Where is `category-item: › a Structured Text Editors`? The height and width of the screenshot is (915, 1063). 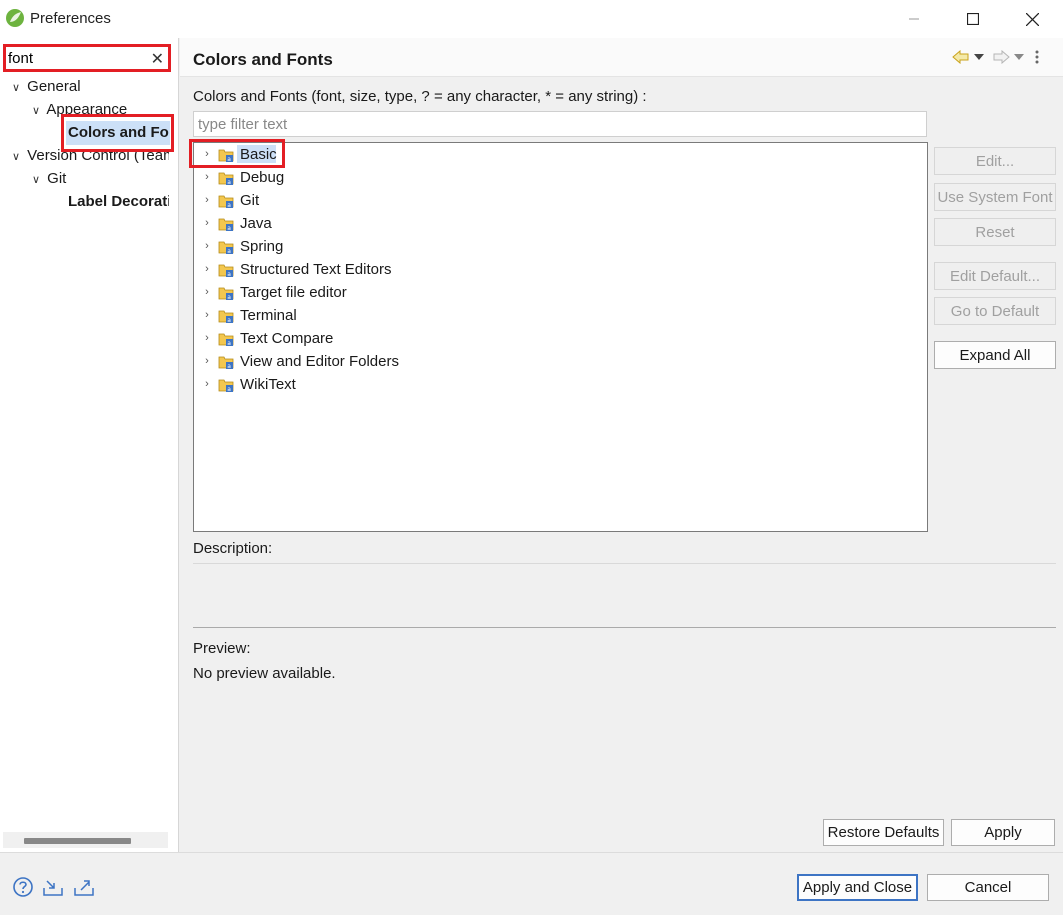
category-item: › a Structured Text Editors is located at coordinates (296, 269).